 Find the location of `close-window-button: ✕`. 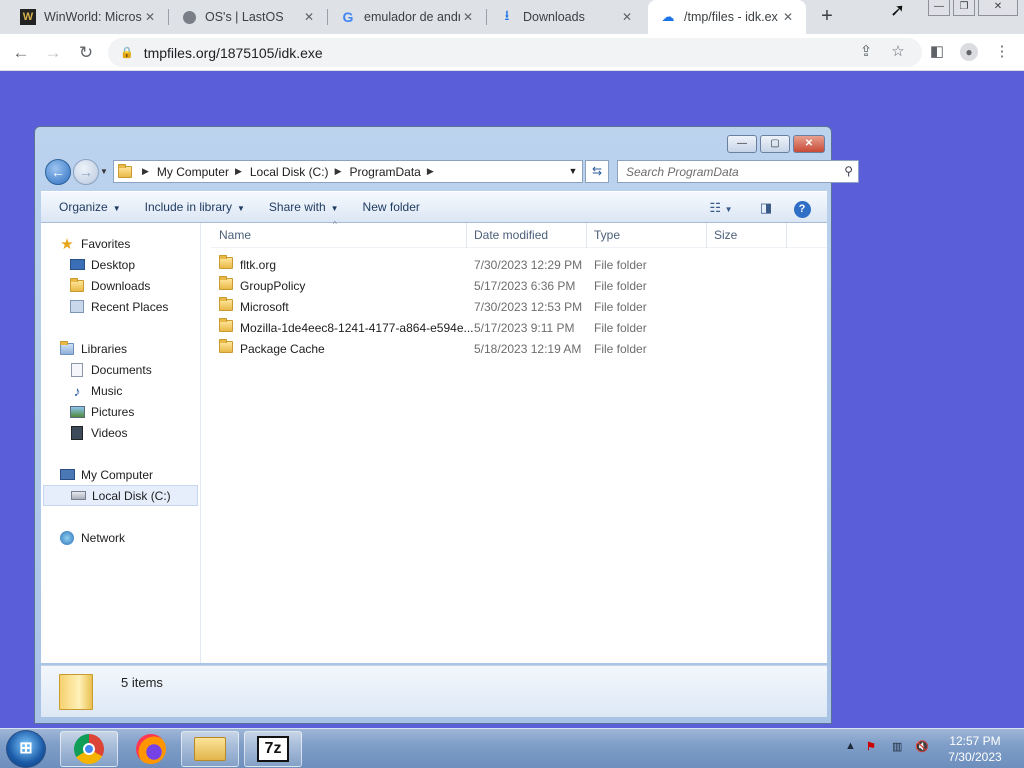

close-window-button: ✕ is located at coordinates (998, 8).